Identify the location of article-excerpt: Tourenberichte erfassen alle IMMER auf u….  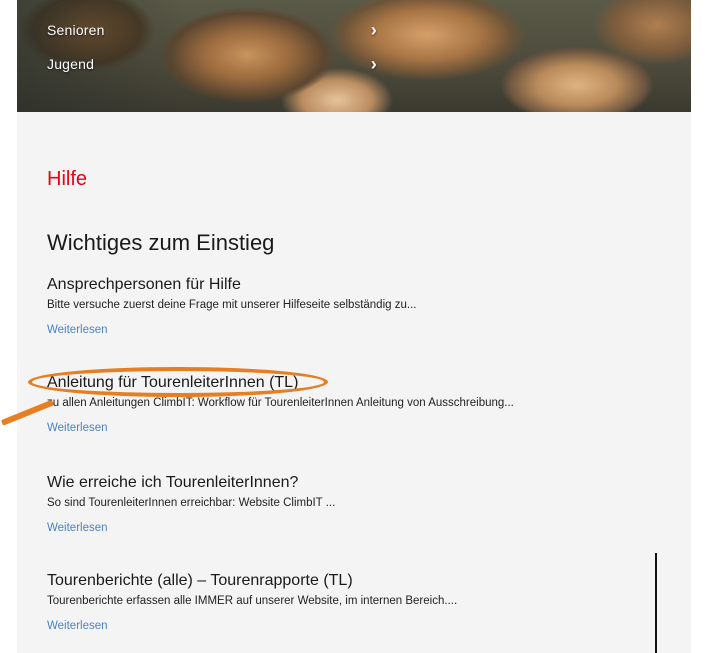
(252, 601).